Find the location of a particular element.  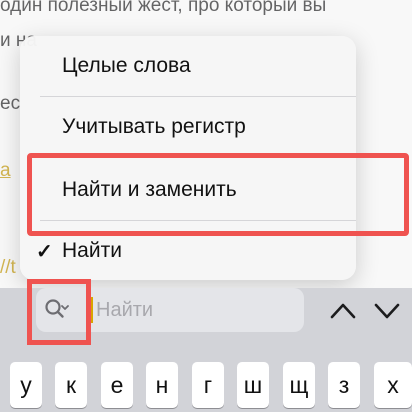

key-e: е is located at coordinates (117, 385).